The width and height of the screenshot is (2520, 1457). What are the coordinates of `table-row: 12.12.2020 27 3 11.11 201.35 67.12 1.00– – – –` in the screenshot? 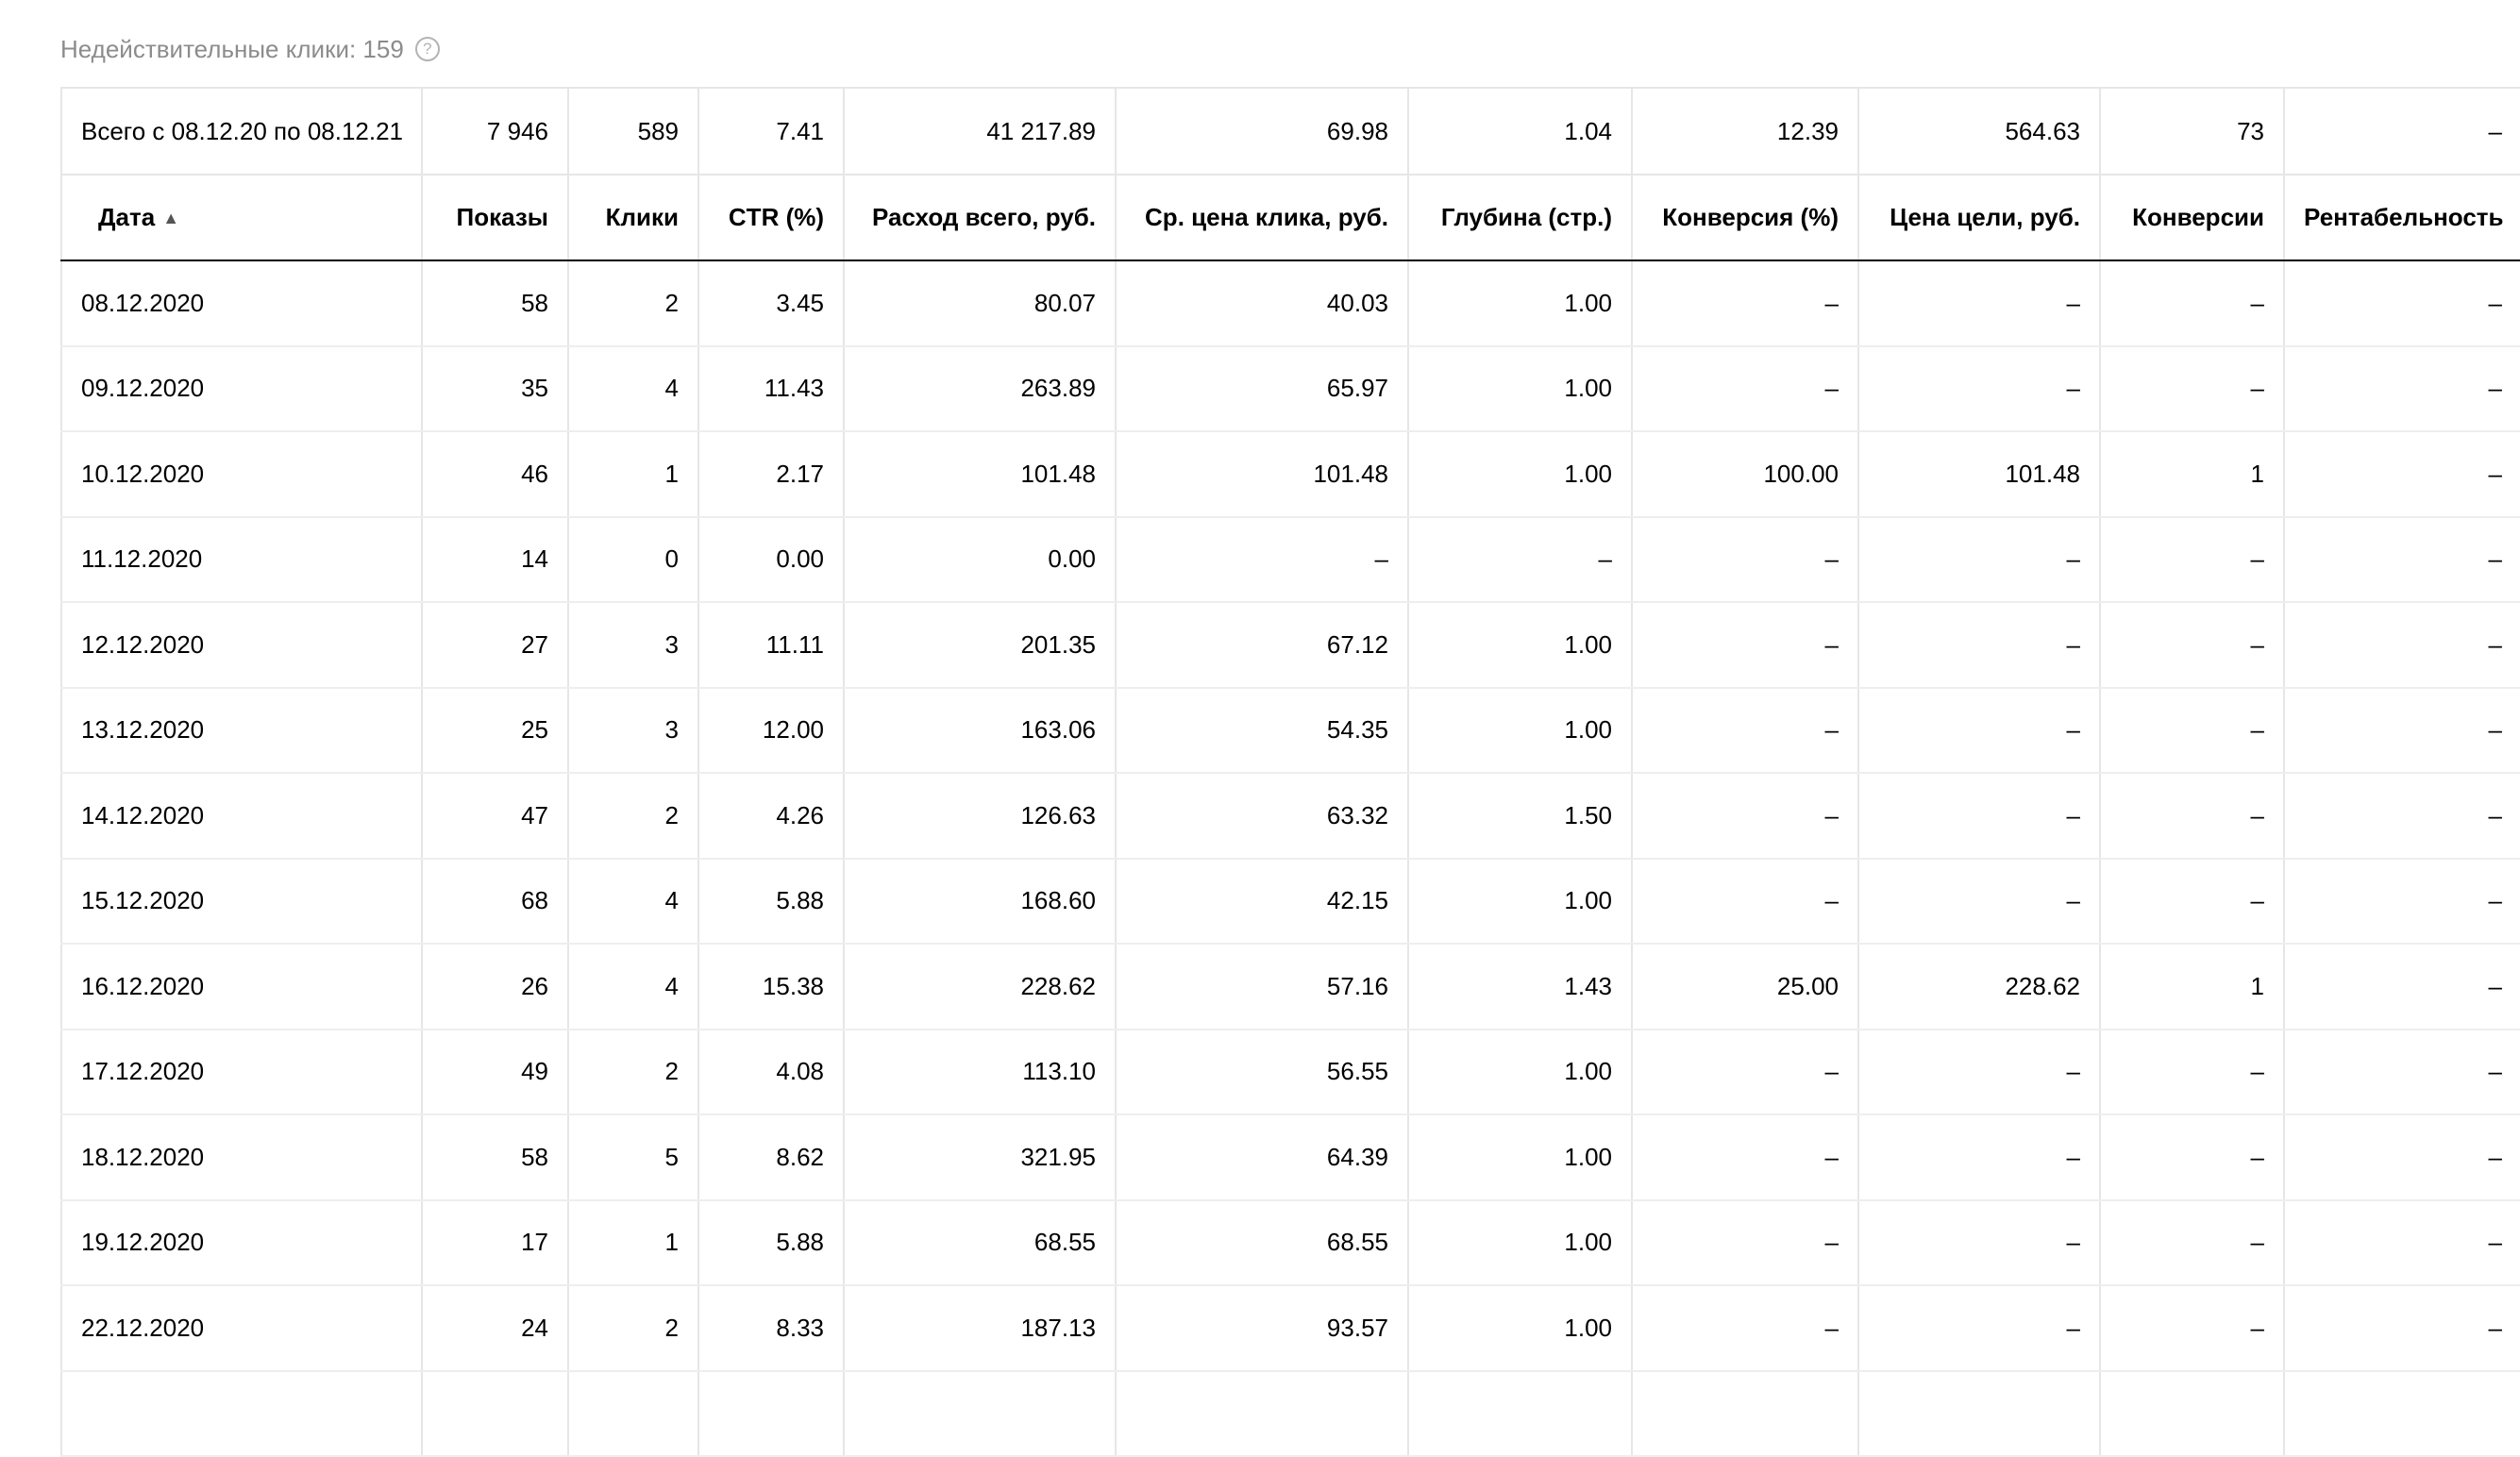 It's located at (1290, 645).